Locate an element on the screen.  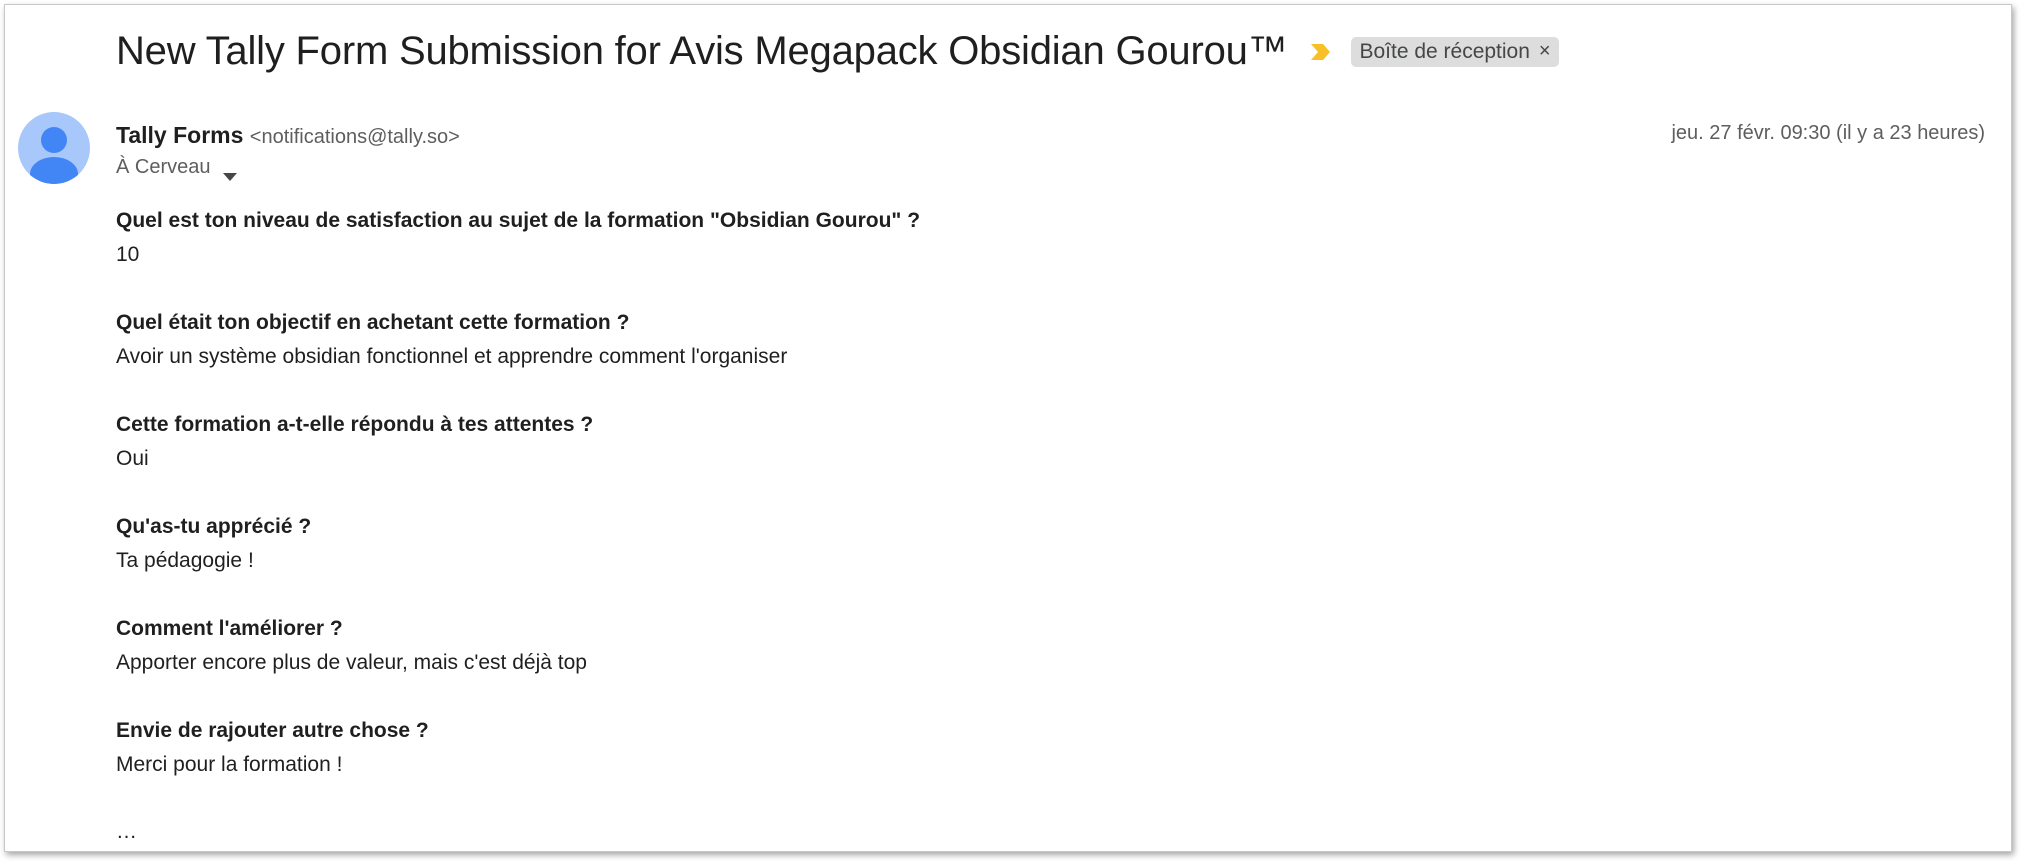
form-answer: 10 is located at coordinates (128, 254).